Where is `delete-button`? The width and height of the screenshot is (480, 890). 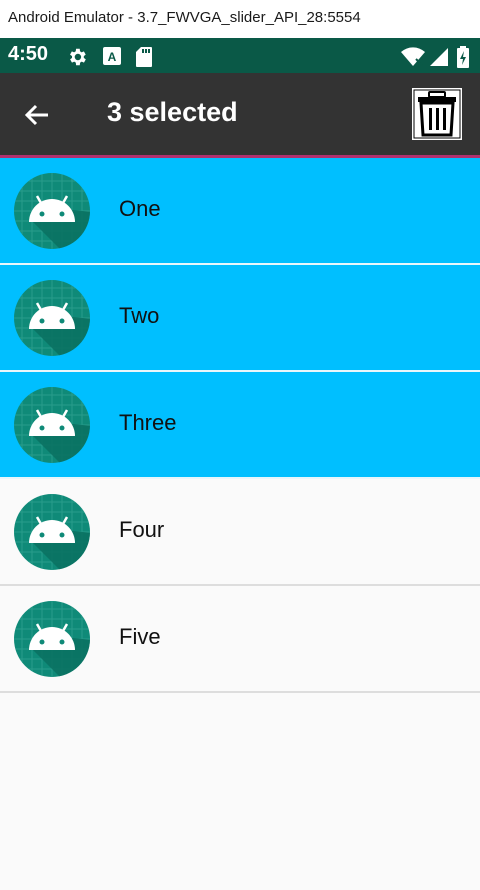 delete-button is located at coordinates (437, 114).